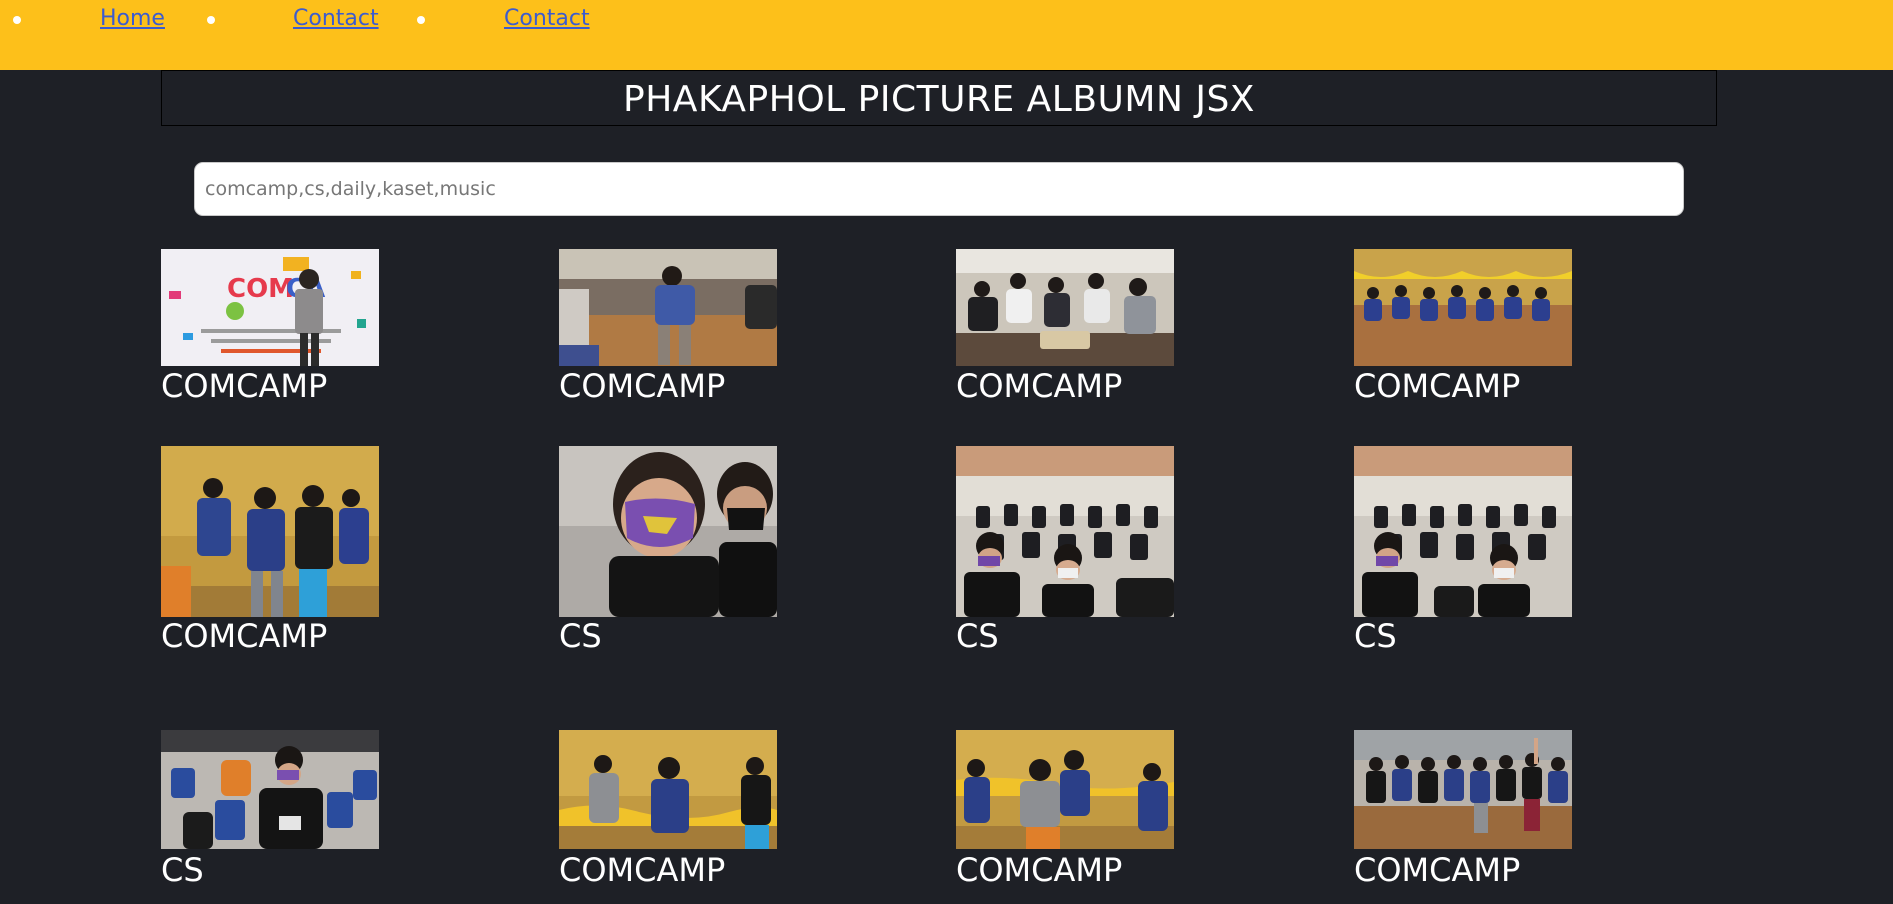 This screenshot has height=904, width=1893. Describe the element at coordinates (260, 289) in the screenshot. I see `svg-text: COM` at that location.